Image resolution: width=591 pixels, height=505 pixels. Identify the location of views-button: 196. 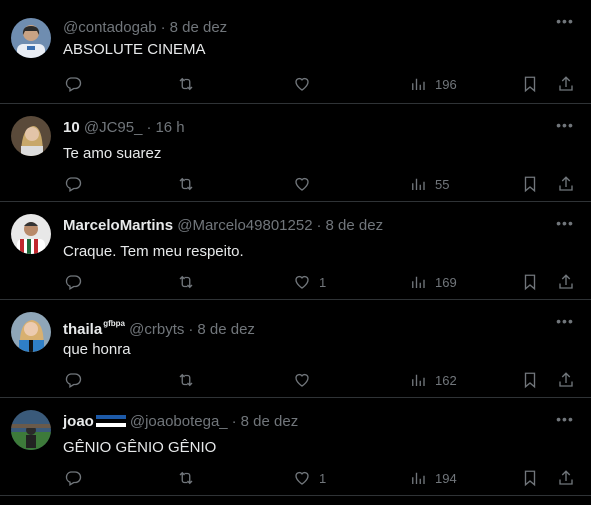
(433, 84).